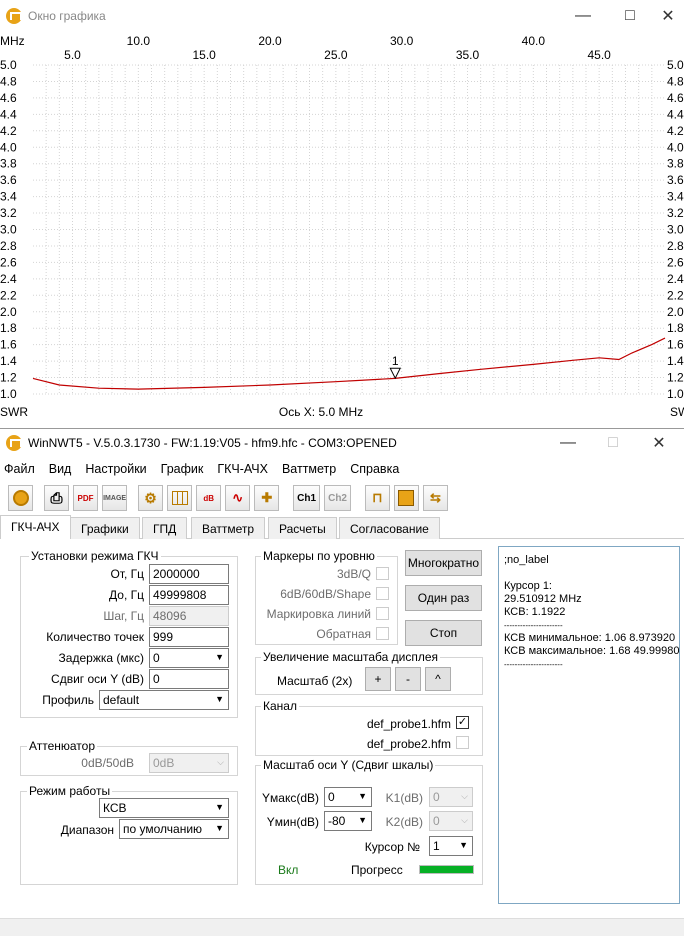 This screenshot has width=684, height=936. Describe the element at coordinates (315, 681) in the screenshot. I see `display-scale-label: Масштаб (2x)` at that location.